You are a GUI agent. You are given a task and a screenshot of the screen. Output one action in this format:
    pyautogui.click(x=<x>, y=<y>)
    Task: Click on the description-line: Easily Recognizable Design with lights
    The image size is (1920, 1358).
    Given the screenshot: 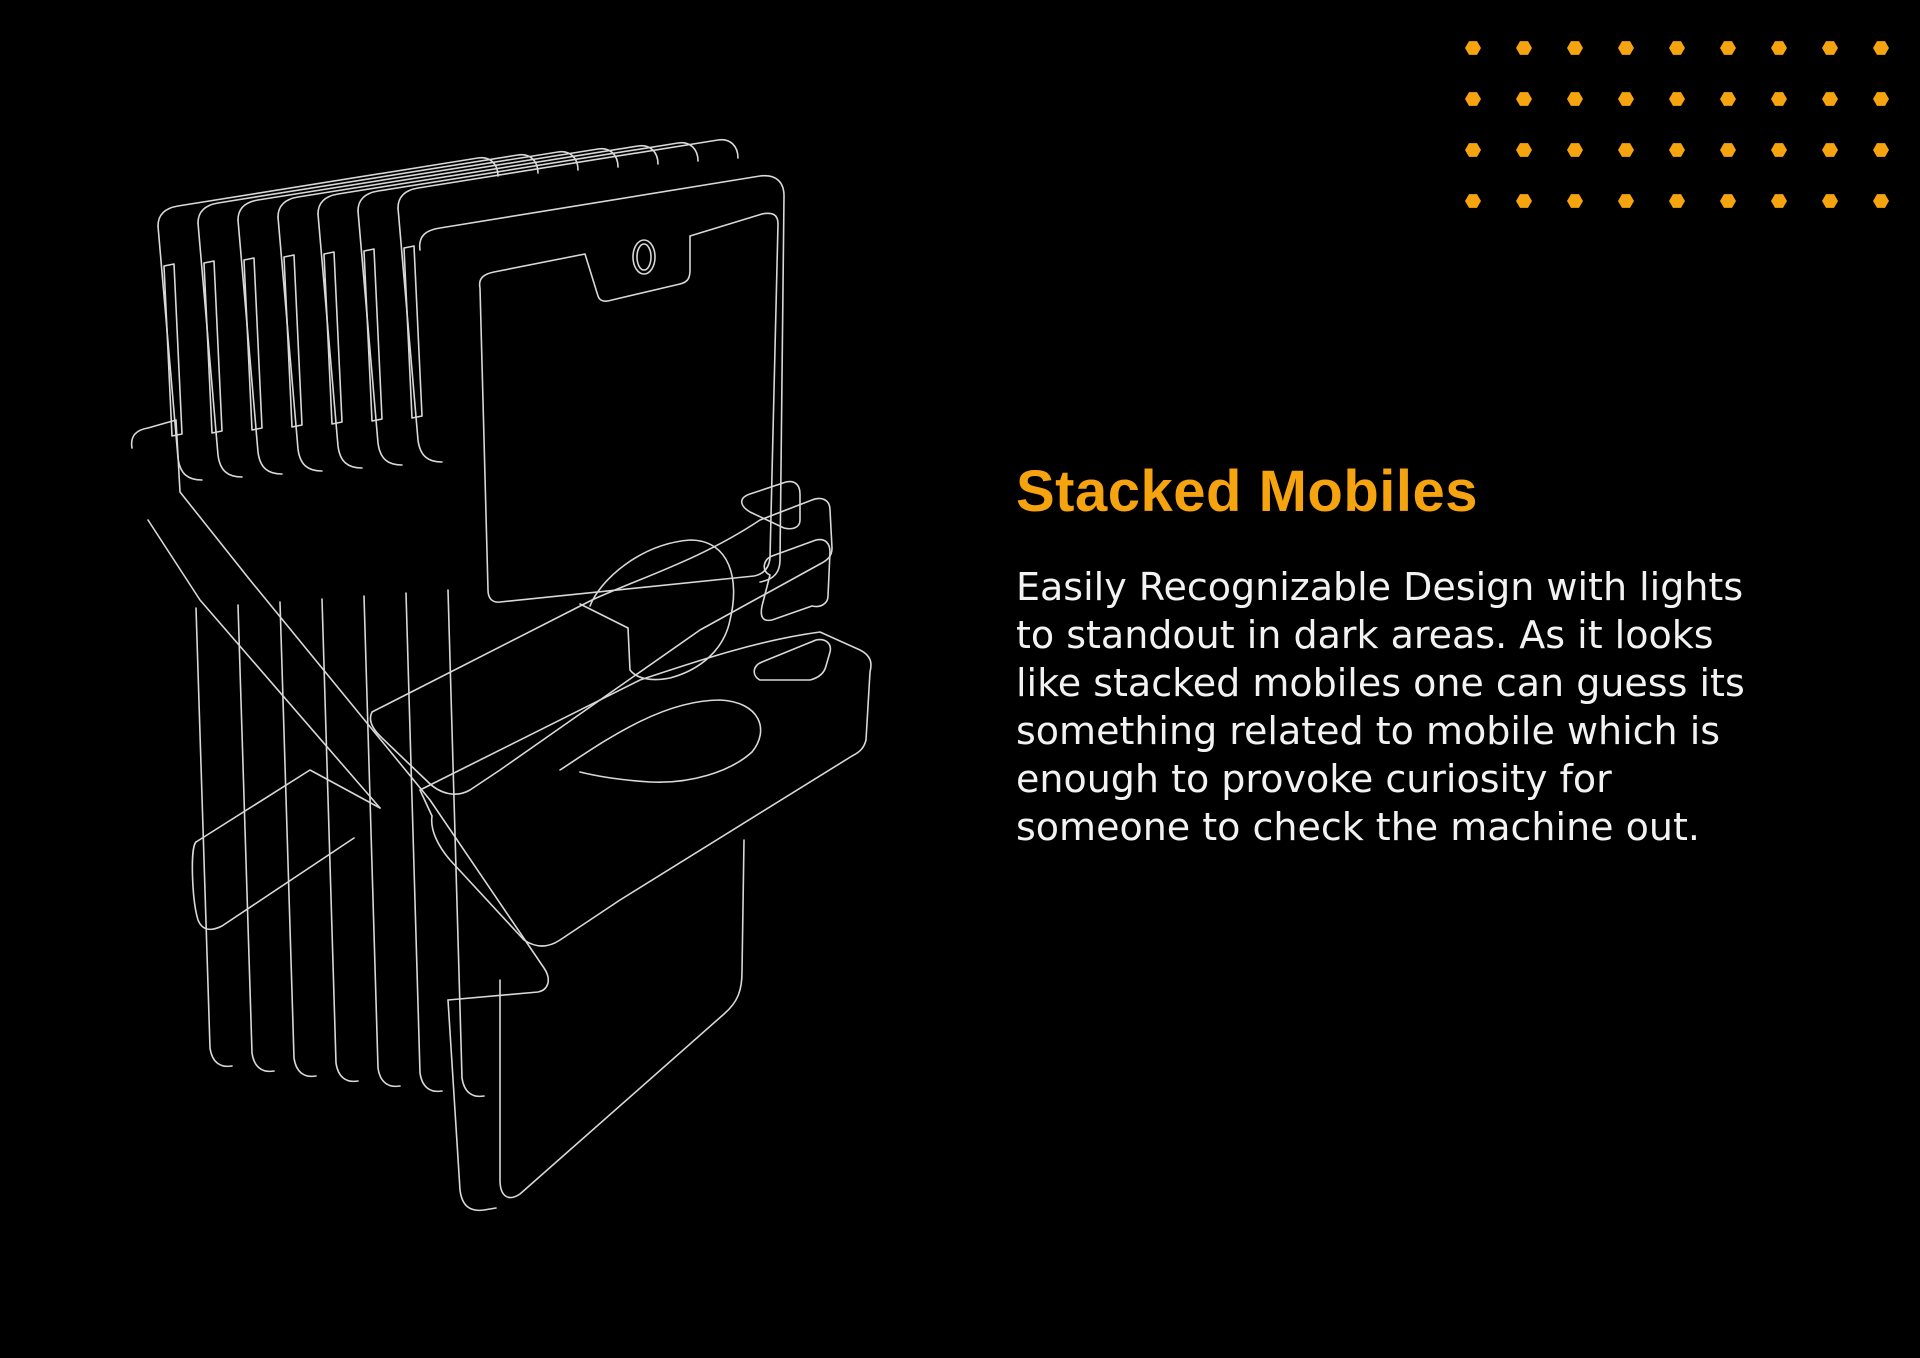 What is the action you would take?
    pyautogui.click(x=1380, y=587)
    